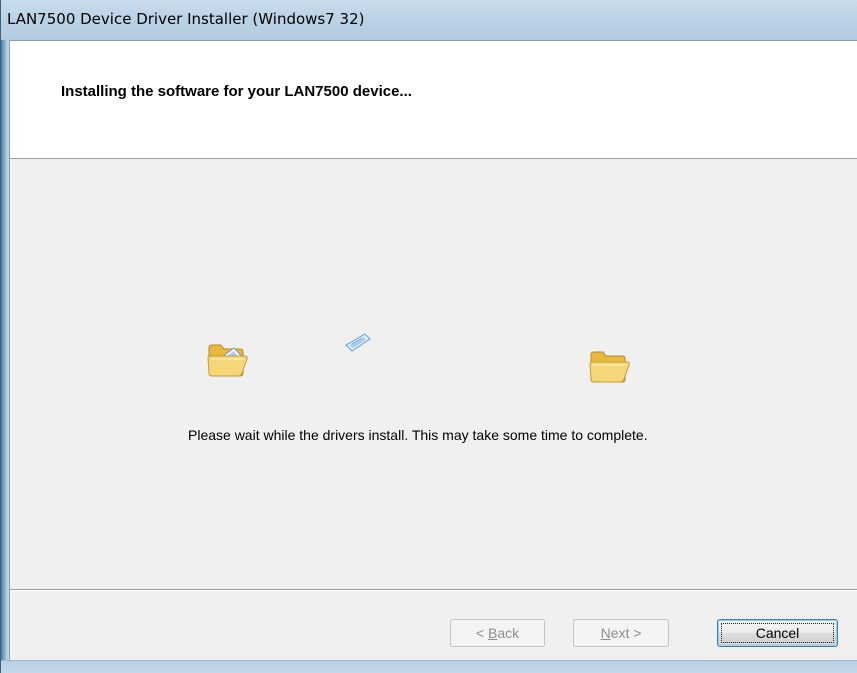 Image resolution: width=857 pixels, height=673 pixels. I want to click on cancel-button-label: Cancel, so click(777, 633).